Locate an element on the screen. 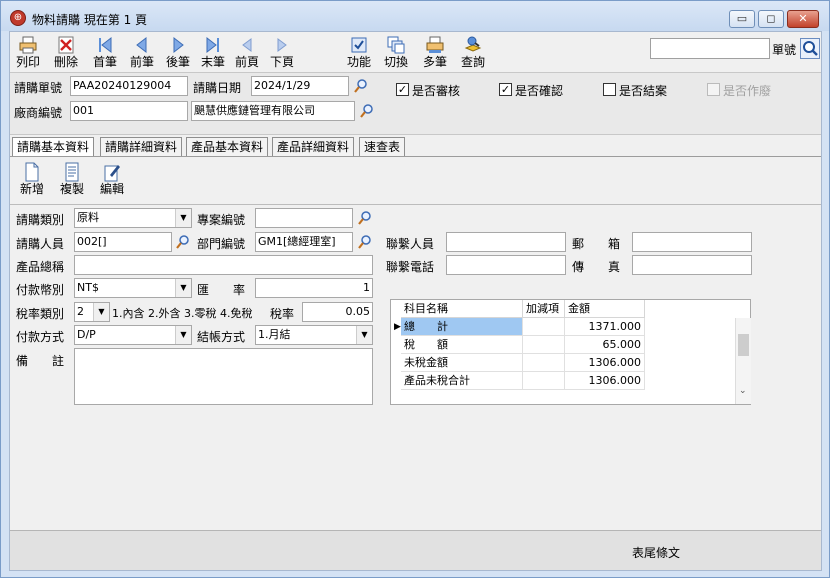 This screenshot has width=830, height=578. requester-lookup-icon is located at coordinates (183, 242).